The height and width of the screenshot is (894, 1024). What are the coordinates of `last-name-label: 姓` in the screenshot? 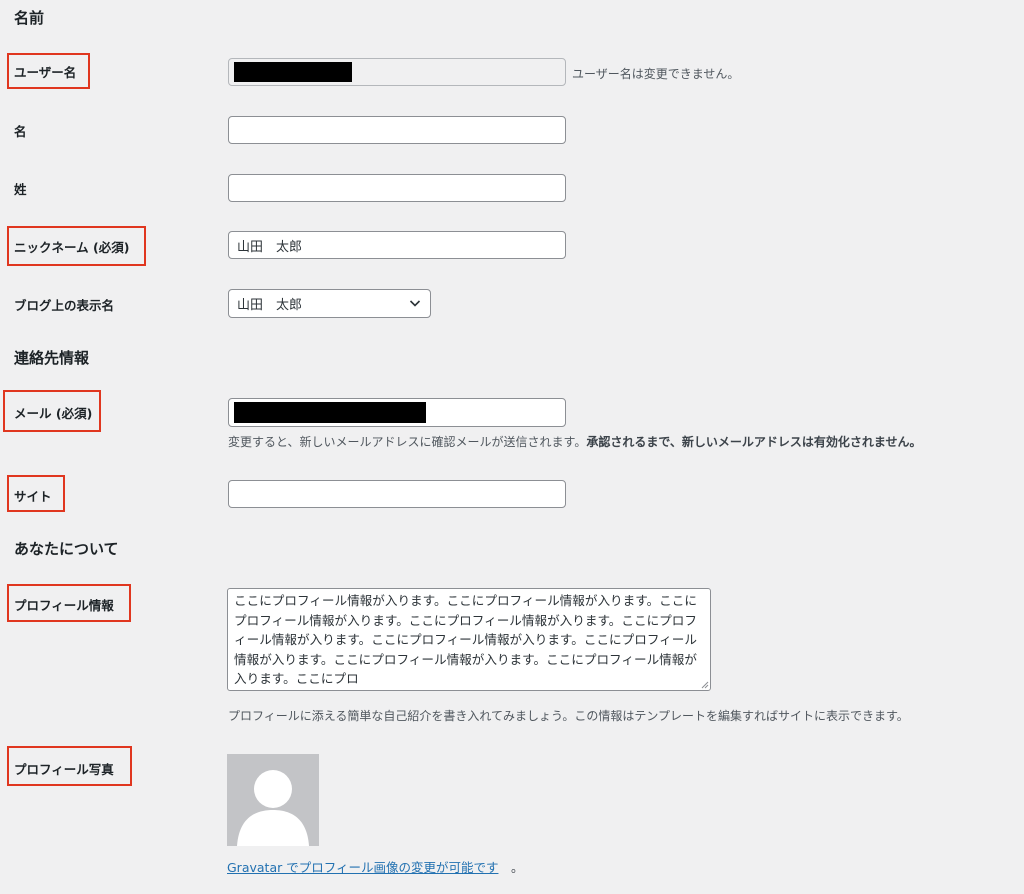 It's located at (20, 189).